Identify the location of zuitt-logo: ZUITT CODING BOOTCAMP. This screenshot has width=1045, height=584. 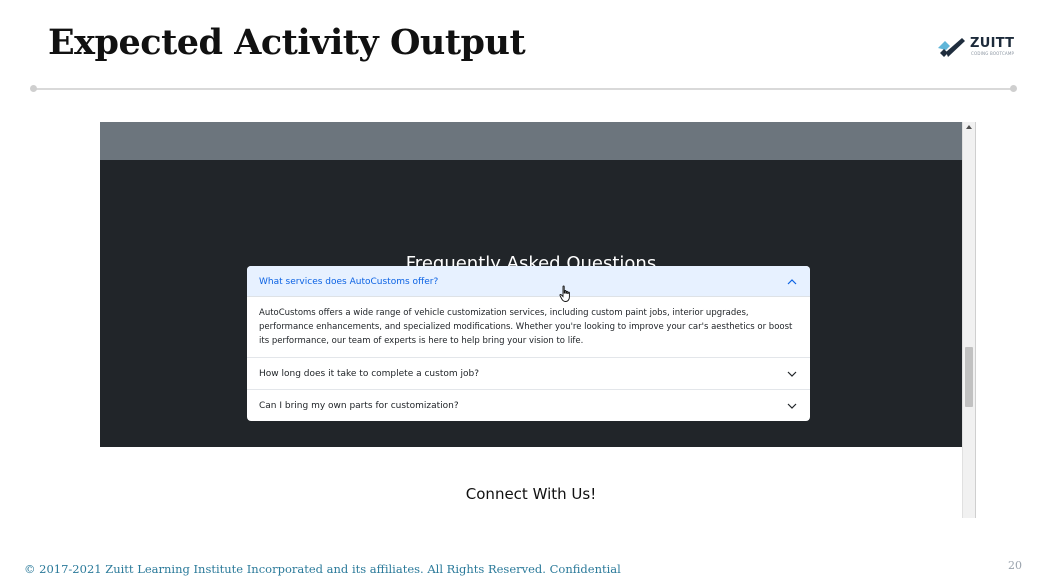
(976, 47).